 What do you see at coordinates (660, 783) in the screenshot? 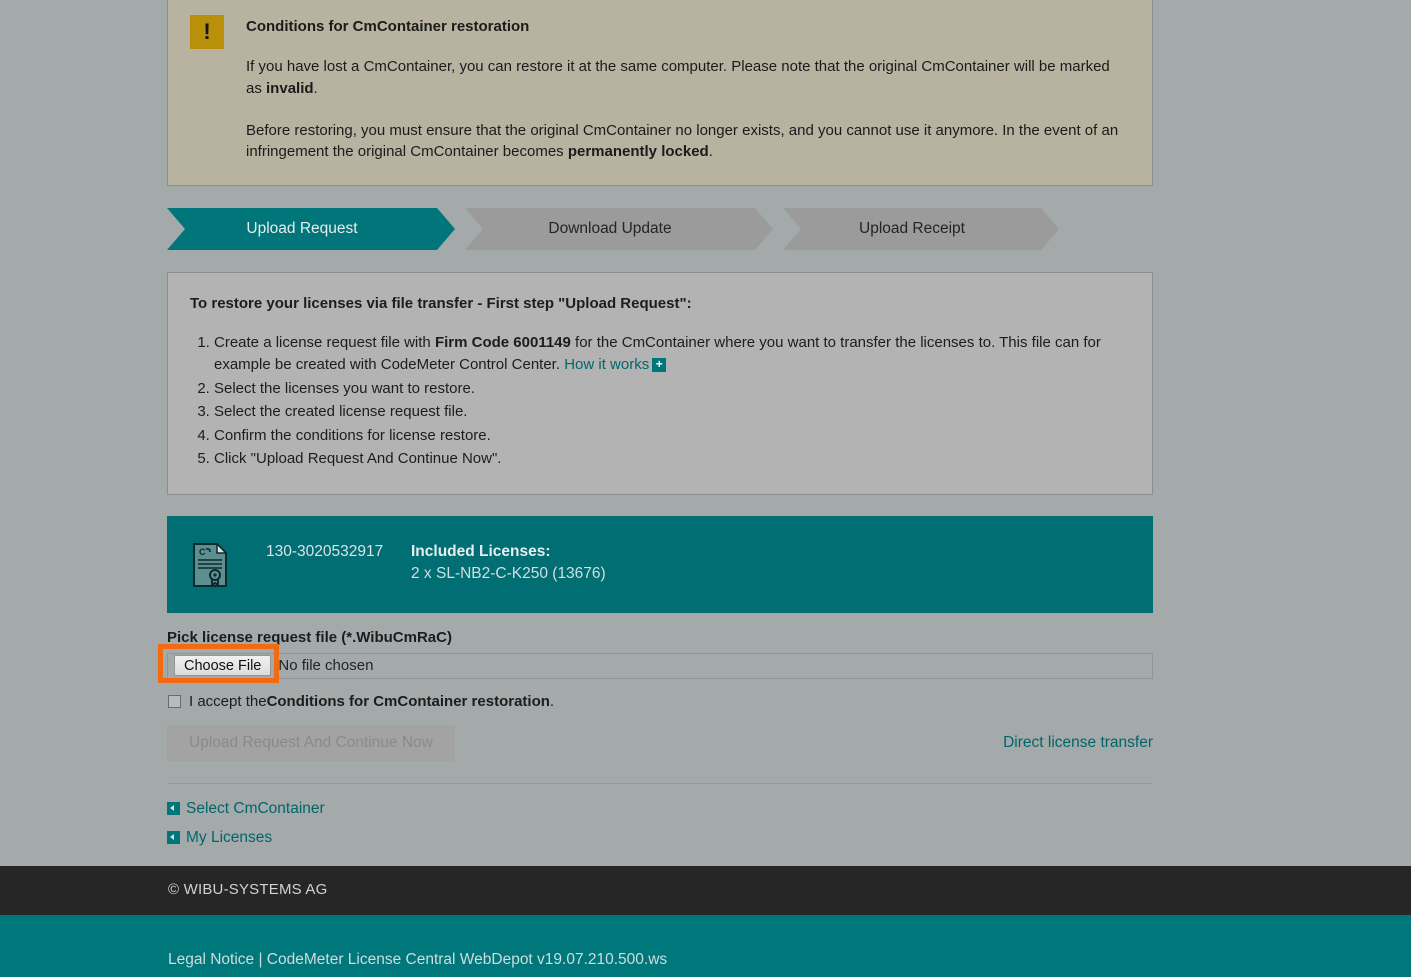
I see `divider` at bounding box center [660, 783].